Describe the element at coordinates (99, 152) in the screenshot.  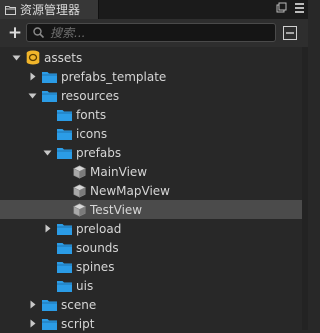
I see `tree-row-label: prefabs` at that location.